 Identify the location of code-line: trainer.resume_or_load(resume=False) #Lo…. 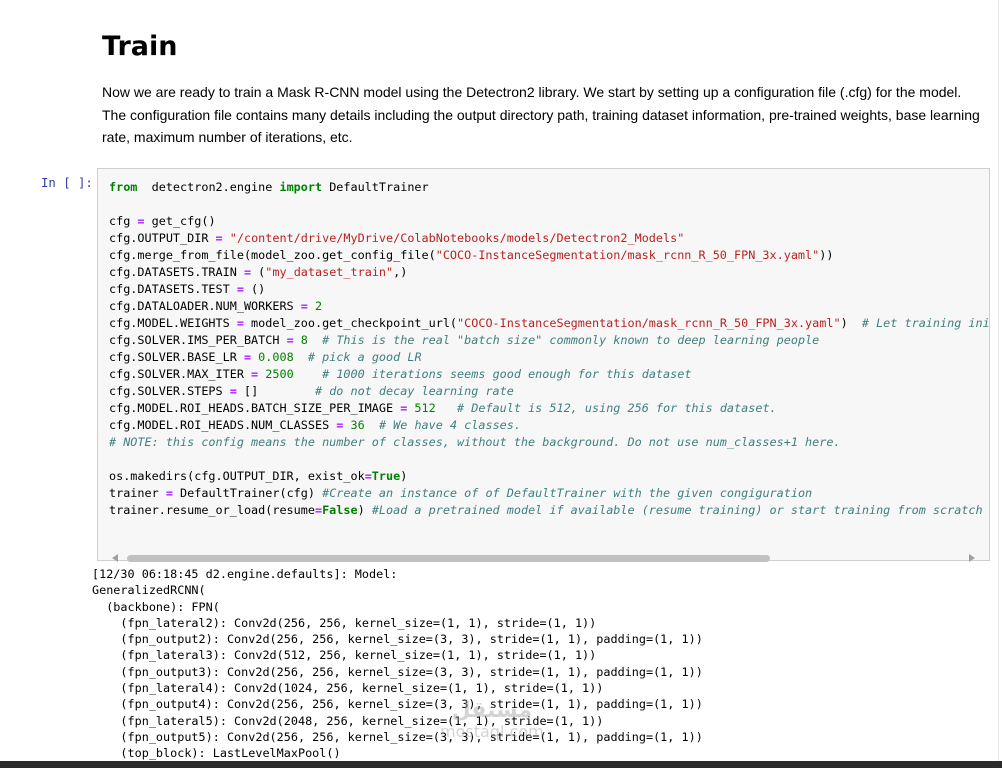
(549, 510).